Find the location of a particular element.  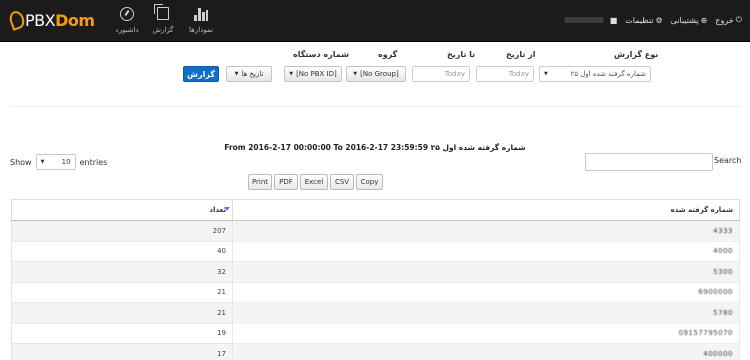

nav-logout: خروج ⏻ is located at coordinates (728, 20).